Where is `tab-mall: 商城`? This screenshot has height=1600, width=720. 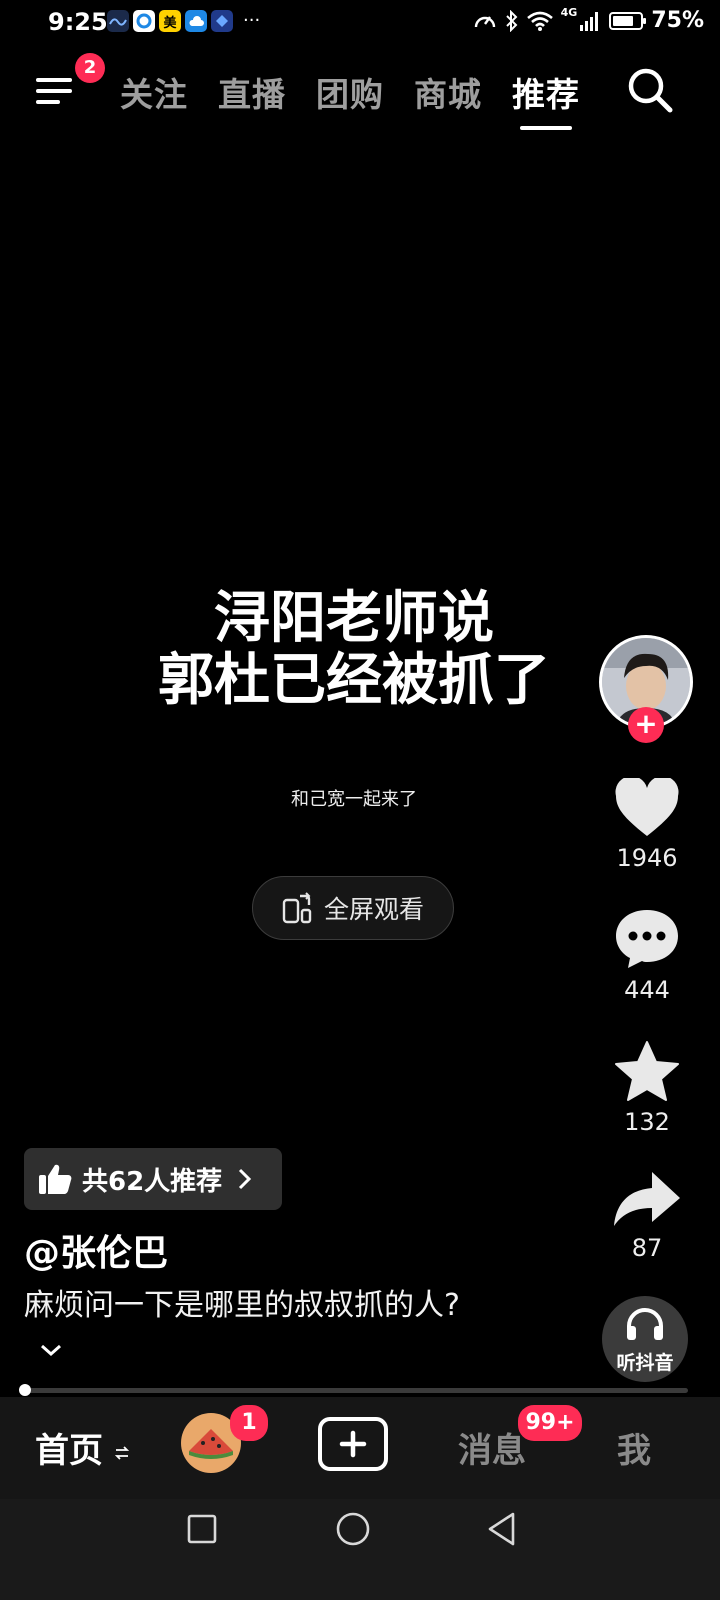
tab-mall: 商城 is located at coordinates (448, 92).